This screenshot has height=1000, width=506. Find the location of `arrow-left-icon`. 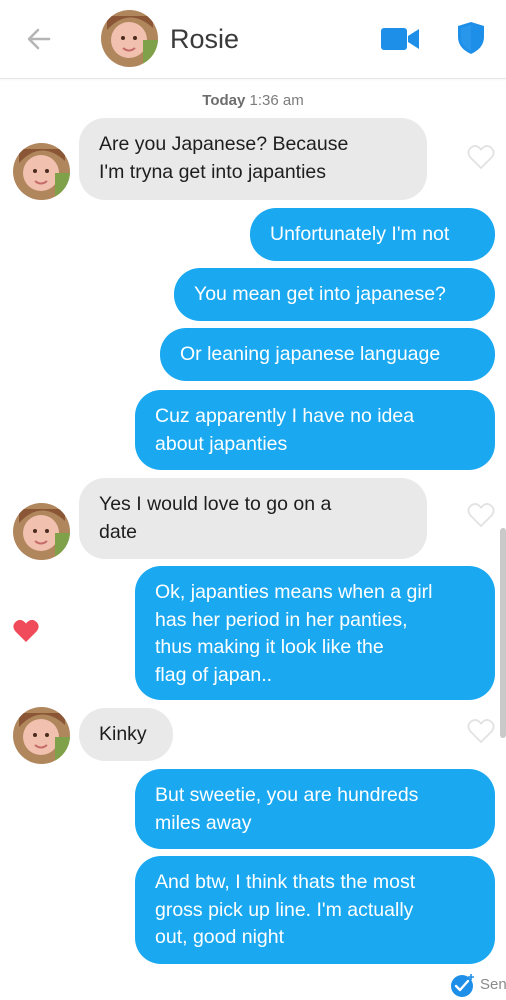

arrow-left-icon is located at coordinates (39, 39).